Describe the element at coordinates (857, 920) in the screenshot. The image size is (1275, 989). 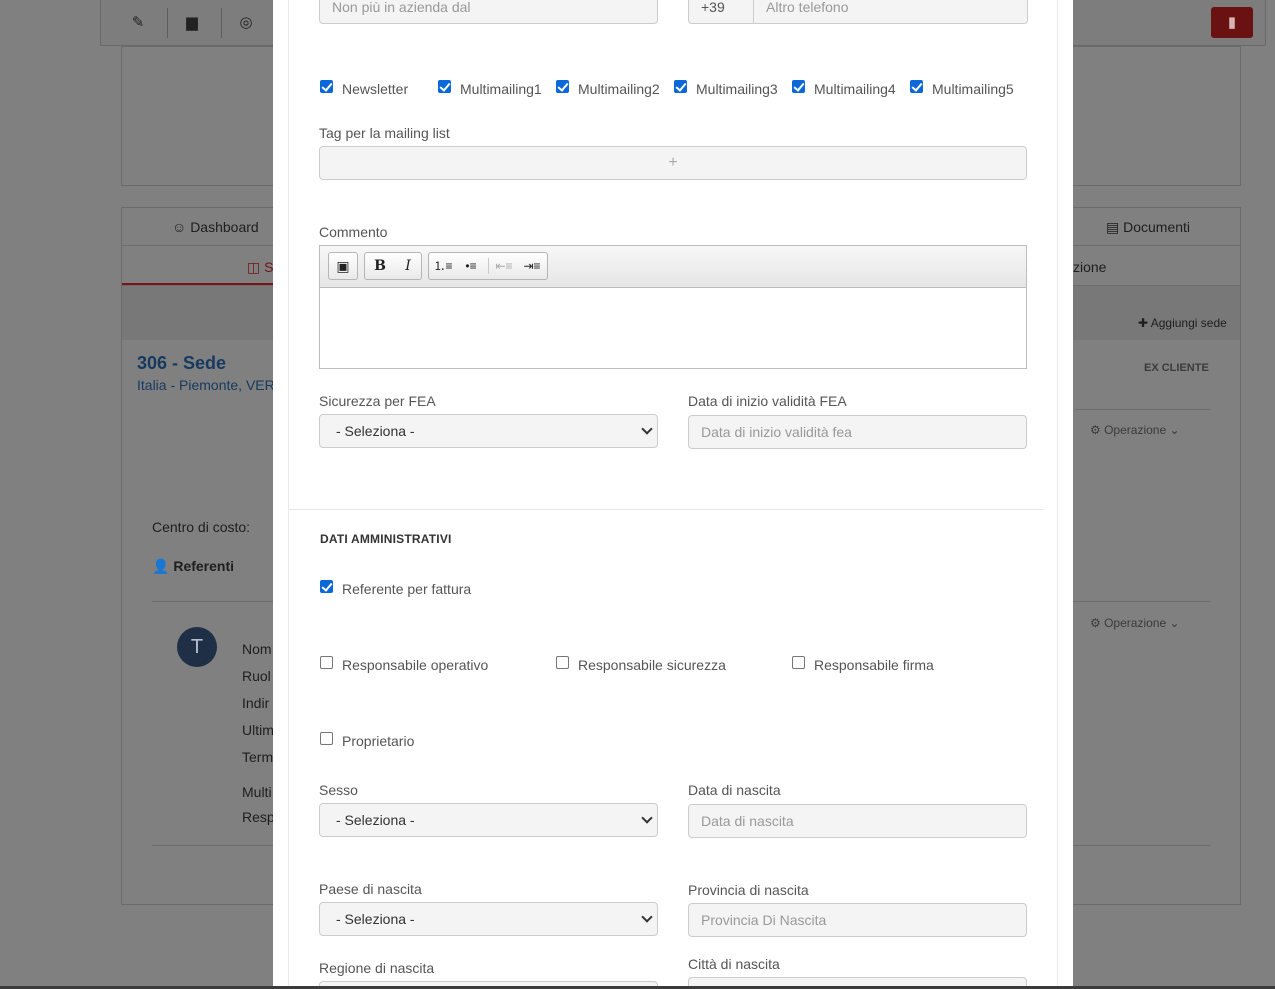
I see `provincia-nascita-input: Provincia Di Nascita` at that location.